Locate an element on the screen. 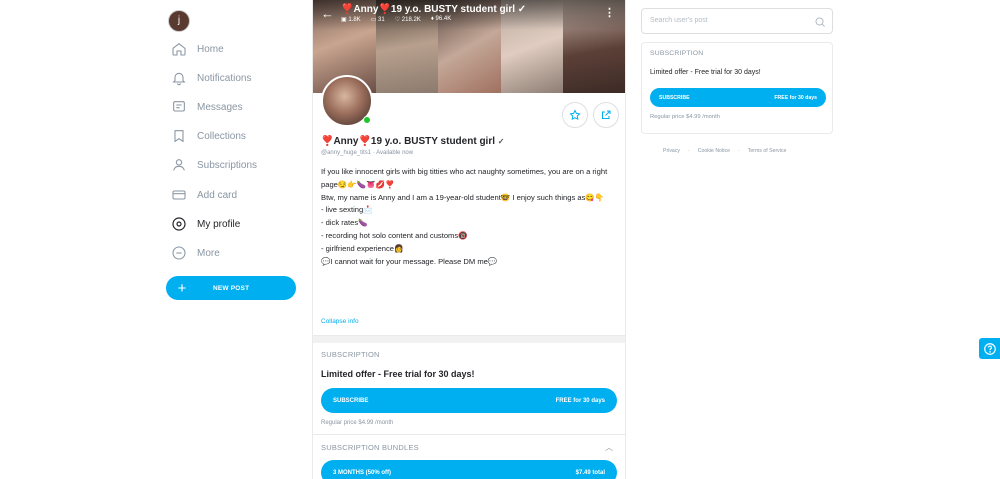 This screenshot has width=1000, height=479. message-icon is located at coordinates (179, 107).